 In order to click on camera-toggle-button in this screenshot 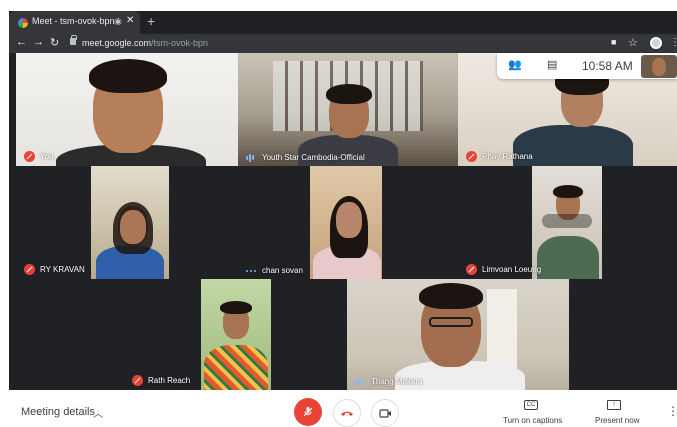, I will do `click(385, 413)`.